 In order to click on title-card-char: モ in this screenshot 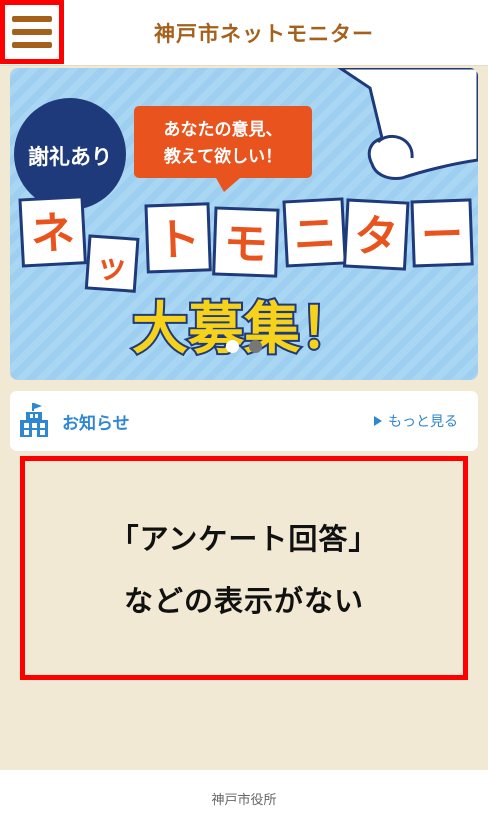, I will do `click(246, 244)`.